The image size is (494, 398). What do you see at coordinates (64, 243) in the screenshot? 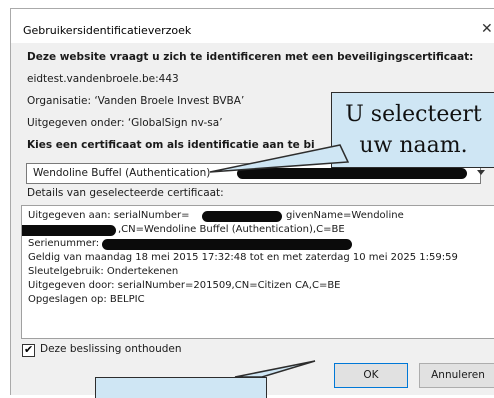
I see `serial-label: Serienummer:` at bounding box center [64, 243].